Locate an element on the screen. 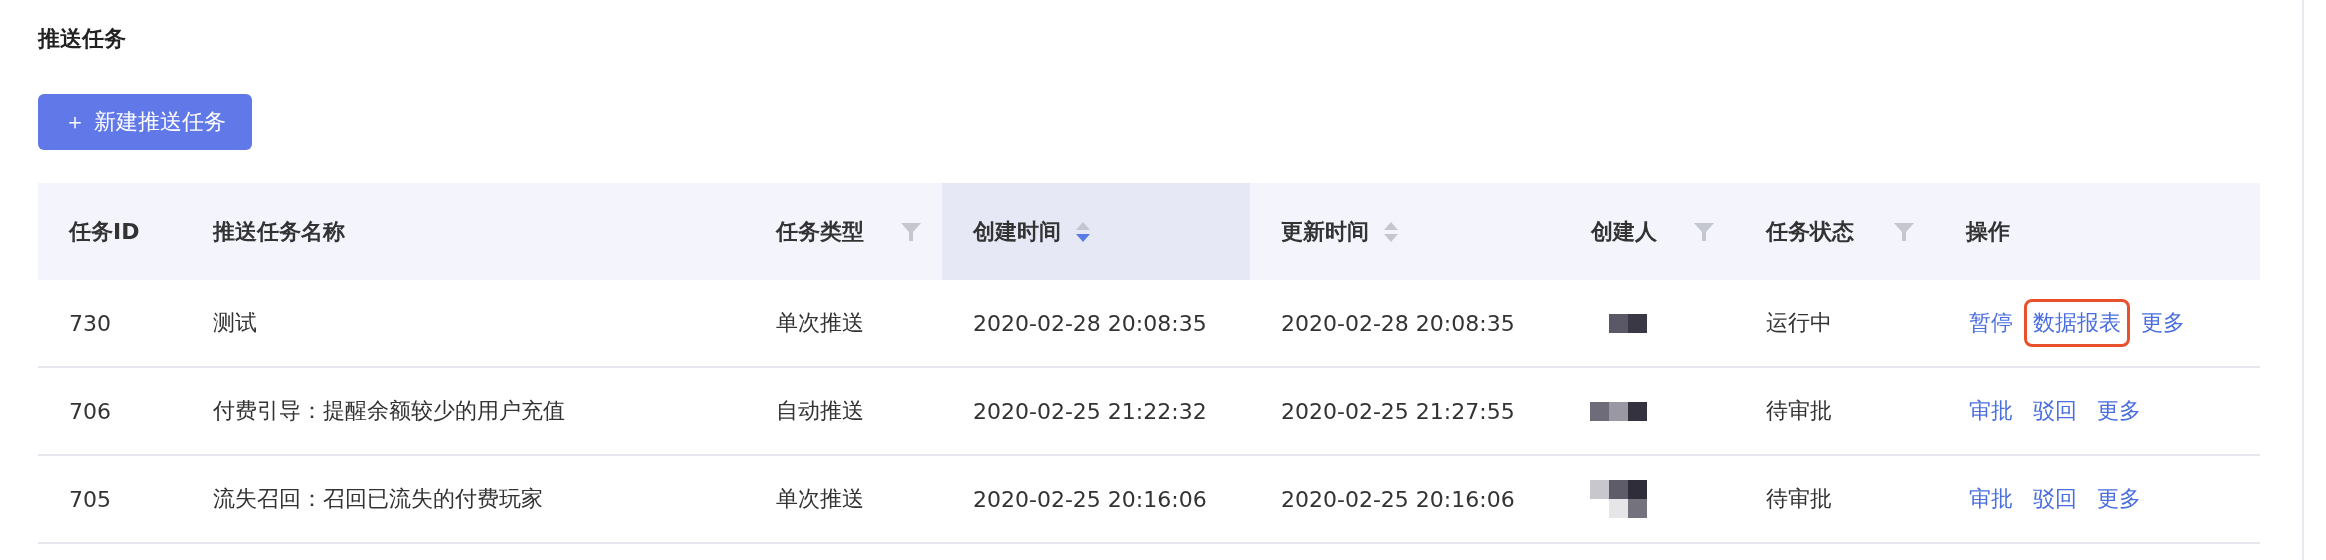 Image resolution: width=2326 pixels, height=560 pixels. task-id: 705 is located at coordinates (90, 499).